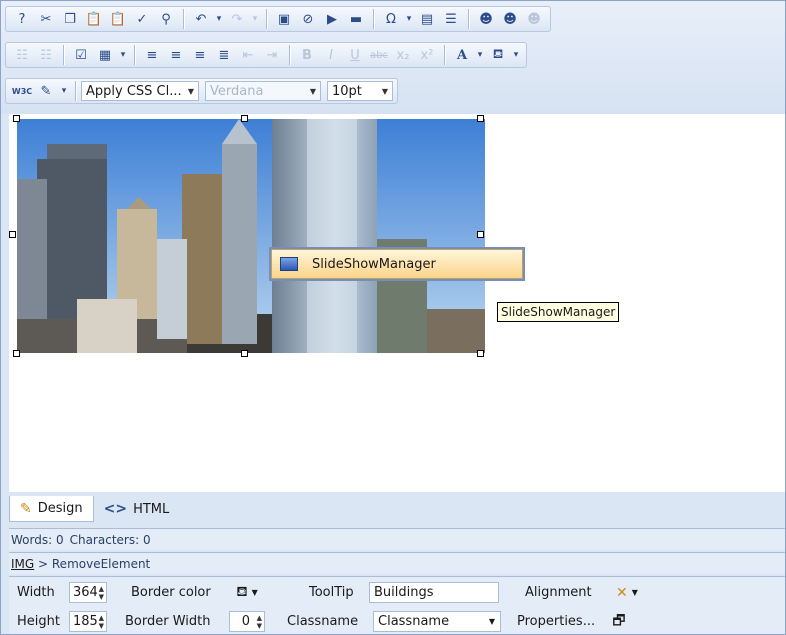 The height and width of the screenshot is (635, 786). I want to click on path-rest: > RemoveElement, so click(92, 563).